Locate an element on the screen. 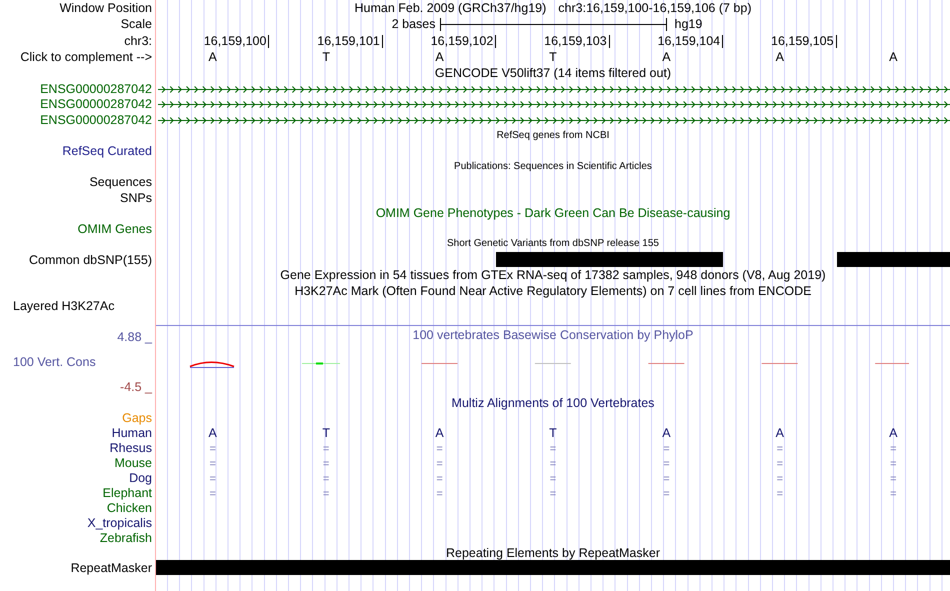 This screenshot has height=591, width=950. track-label: Human is located at coordinates (132, 433).